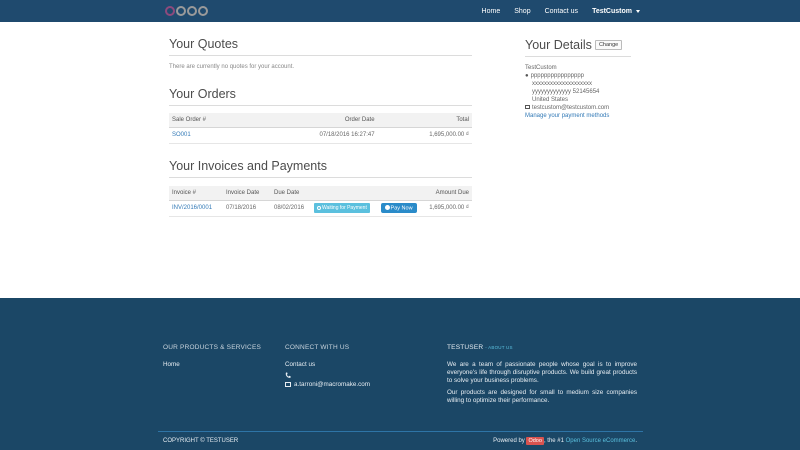  Describe the element at coordinates (204, 44) in the screenshot. I see `quotes-title: Your Quotes` at that location.